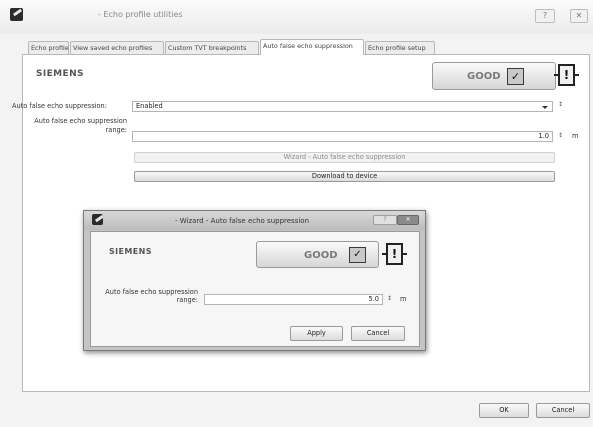 Image resolution: width=593 pixels, height=427 pixels. What do you see at coordinates (212, 47) in the screenshot?
I see `tab-custom-tvt-breakpoints: Custom TVT breakpoints` at bounding box center [212, 47].